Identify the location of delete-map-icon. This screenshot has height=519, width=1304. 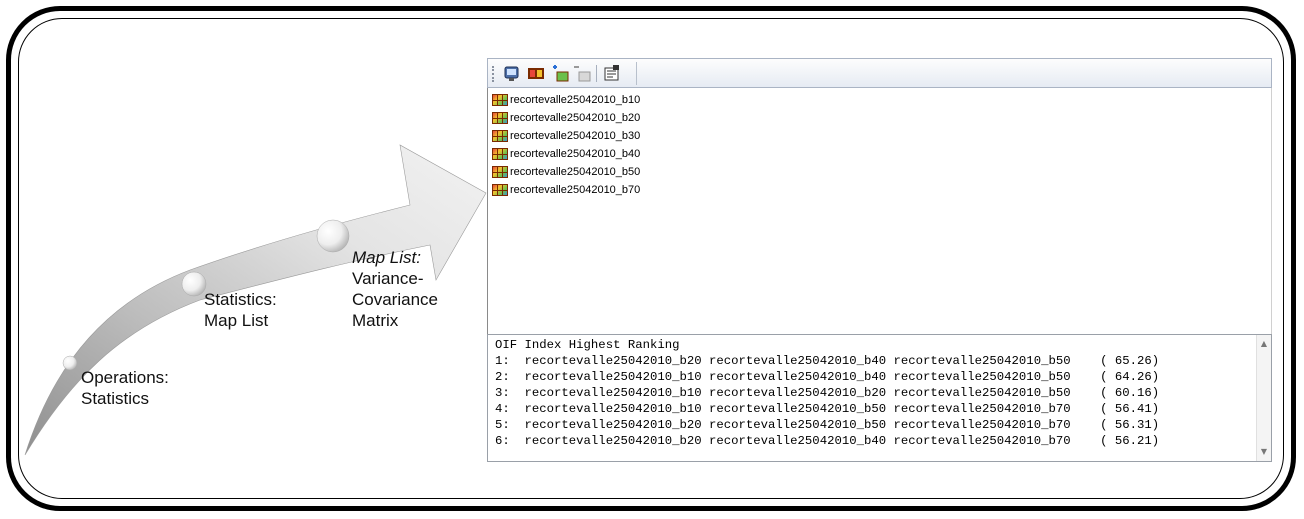
(582, 73).